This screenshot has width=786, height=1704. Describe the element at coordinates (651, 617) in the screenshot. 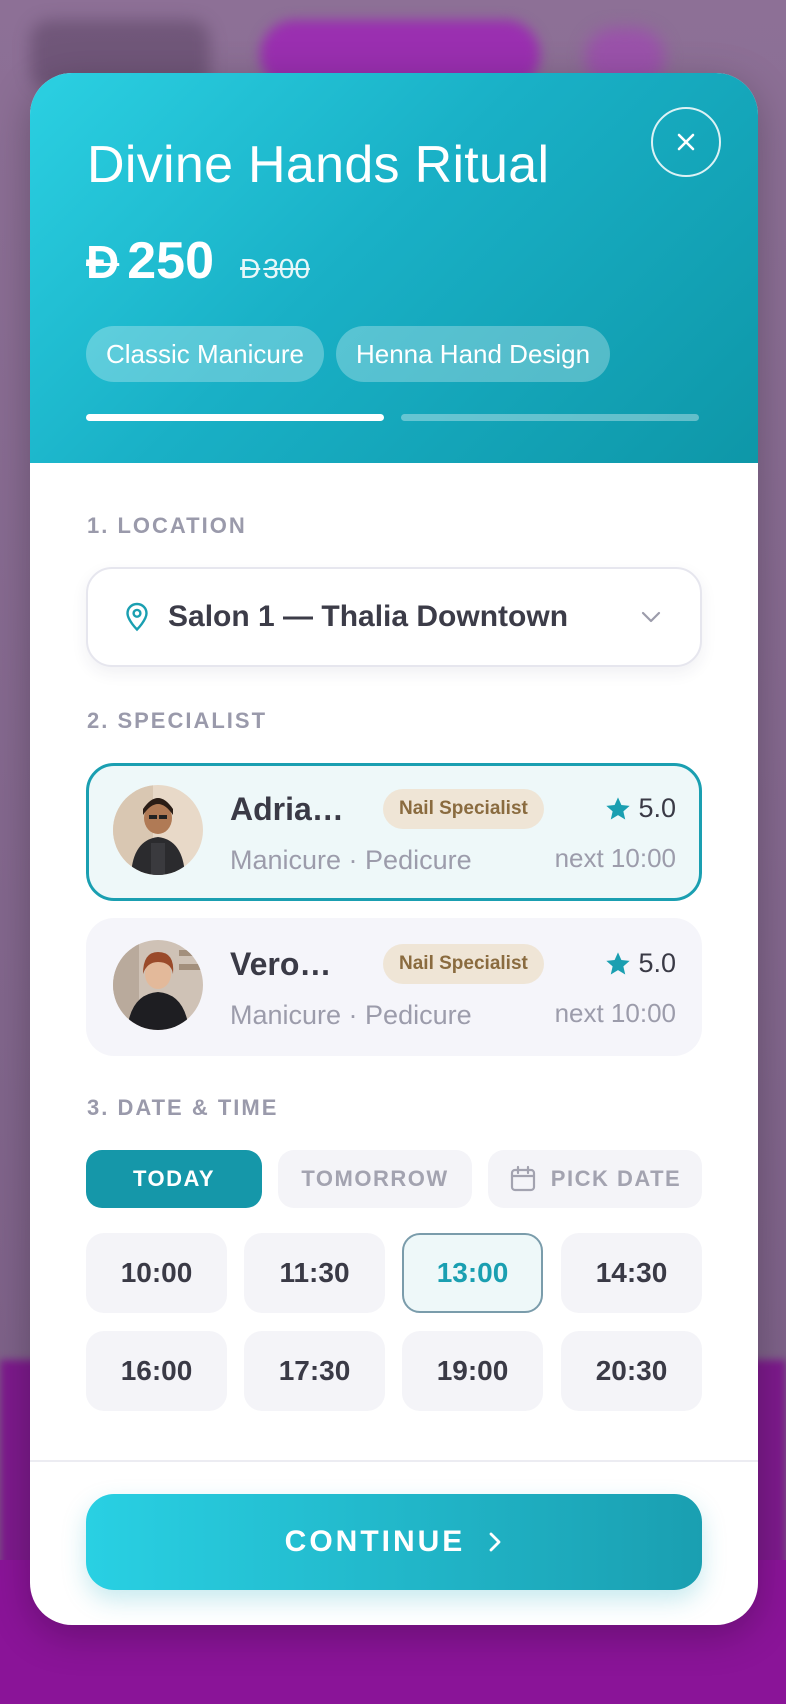

I see `chevron-down-icon` at that location.